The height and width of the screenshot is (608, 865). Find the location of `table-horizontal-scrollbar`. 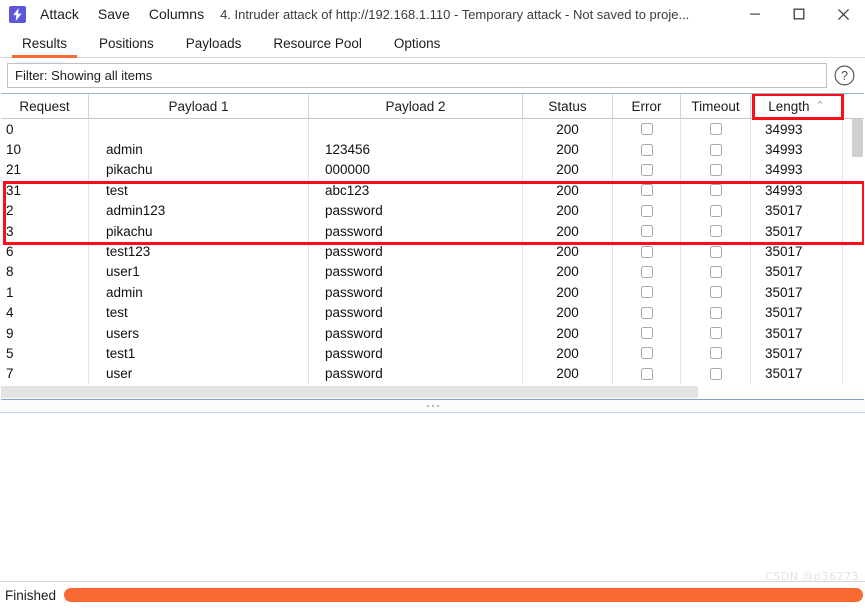

table-horizontal-scrollbar is located at coordinates (432, 392).